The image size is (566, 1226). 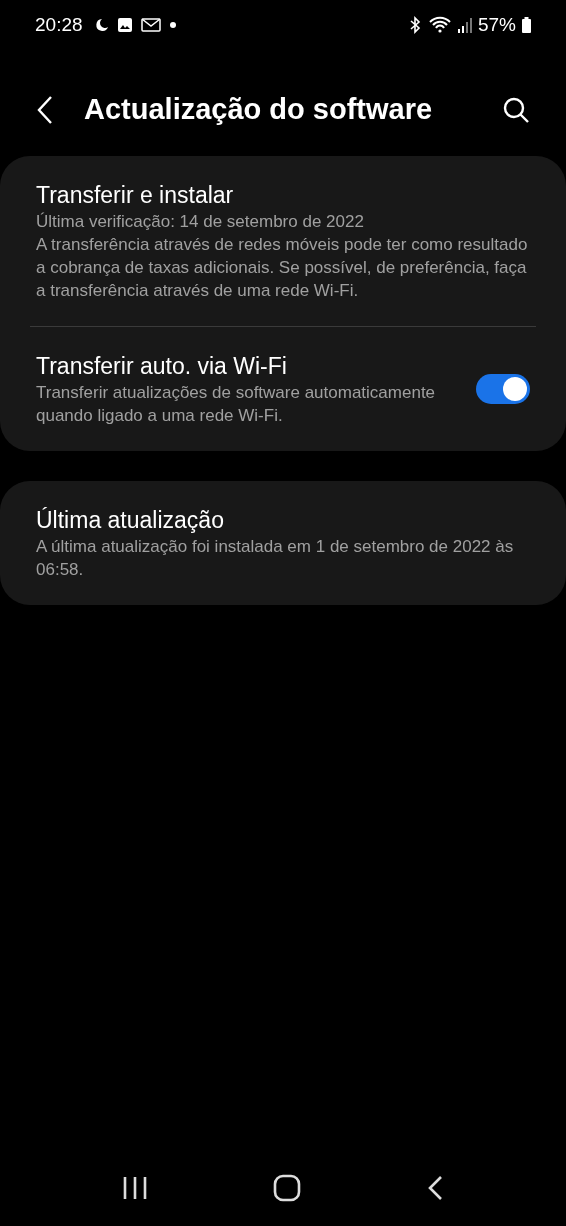 What do you see at coordinates (526, 25) in the screenshot?
I see `battery-icon` at bounding box center [526, 25].